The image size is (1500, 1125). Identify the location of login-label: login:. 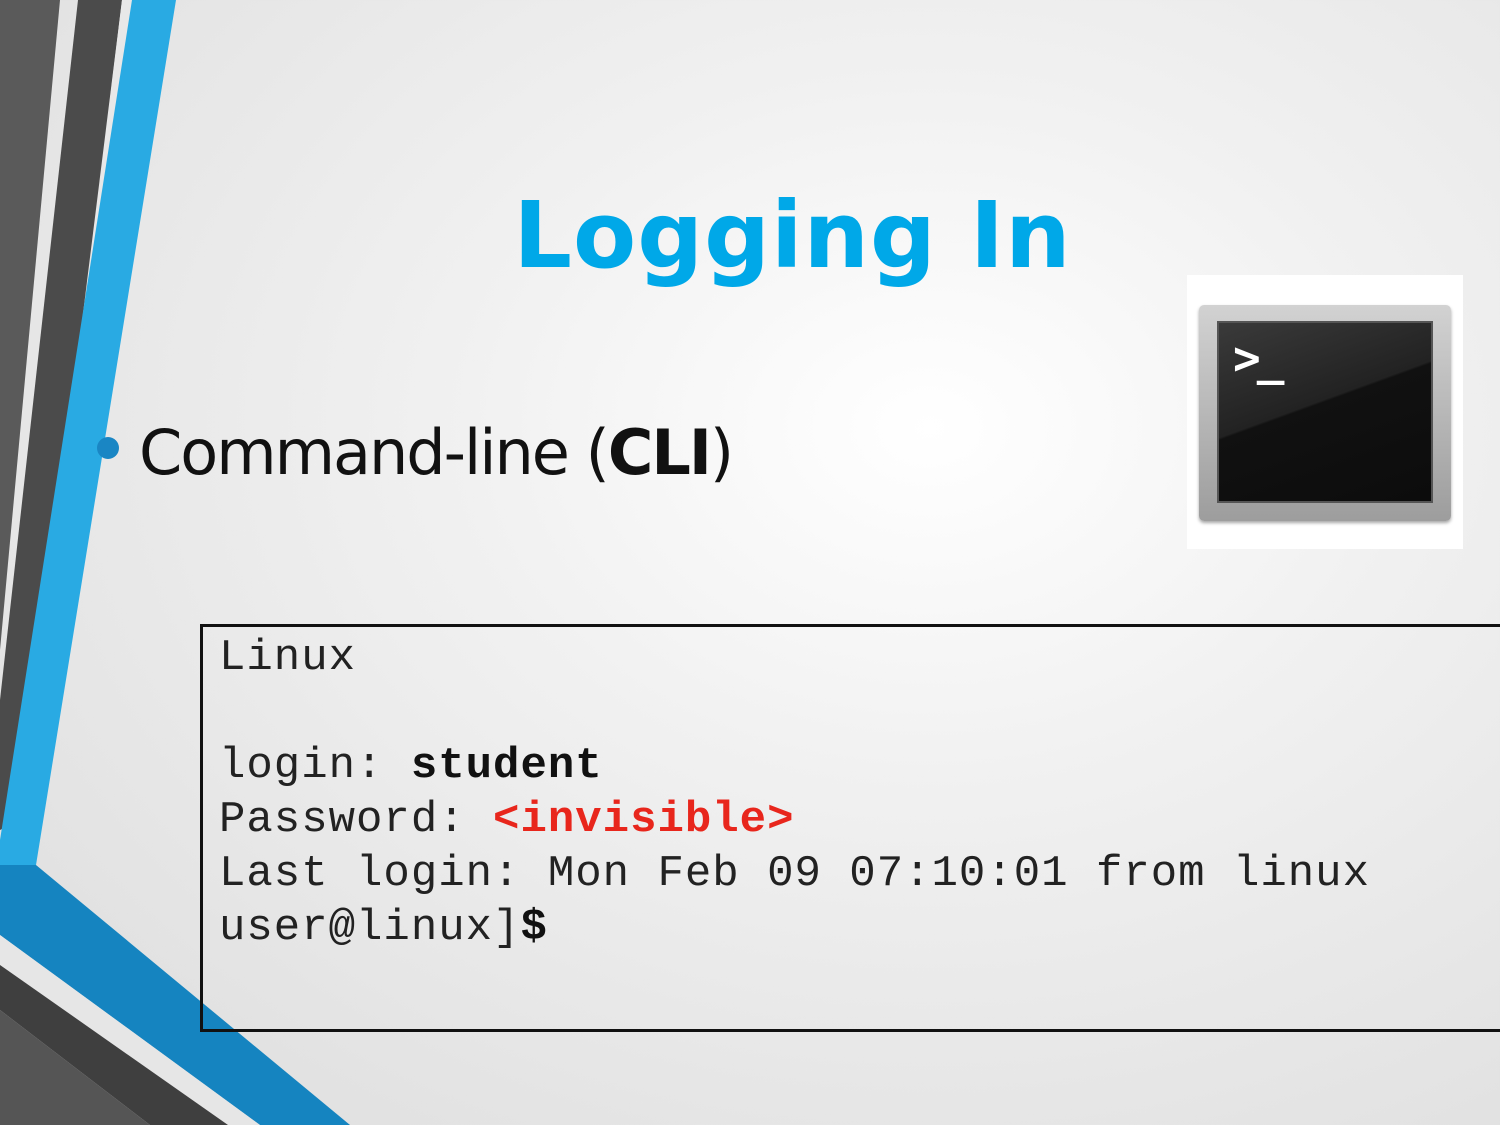
(315, 766).